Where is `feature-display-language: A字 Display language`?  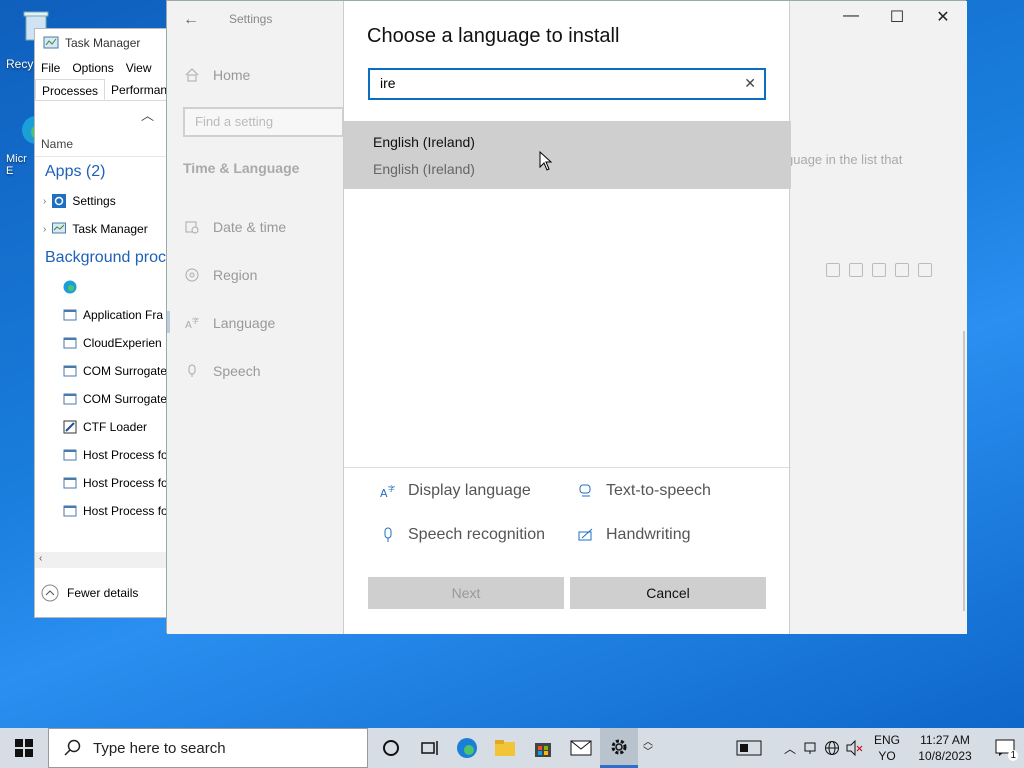 feature-display-language: A字 Display language is located at coordinates (455, 491).